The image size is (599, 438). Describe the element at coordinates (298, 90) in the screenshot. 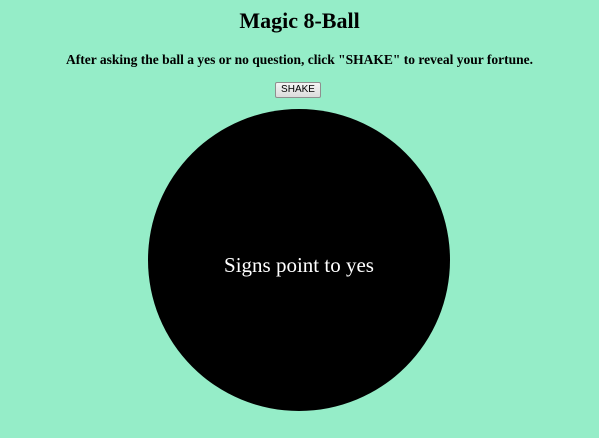

I see `shake-button: SHAKE` at that location.